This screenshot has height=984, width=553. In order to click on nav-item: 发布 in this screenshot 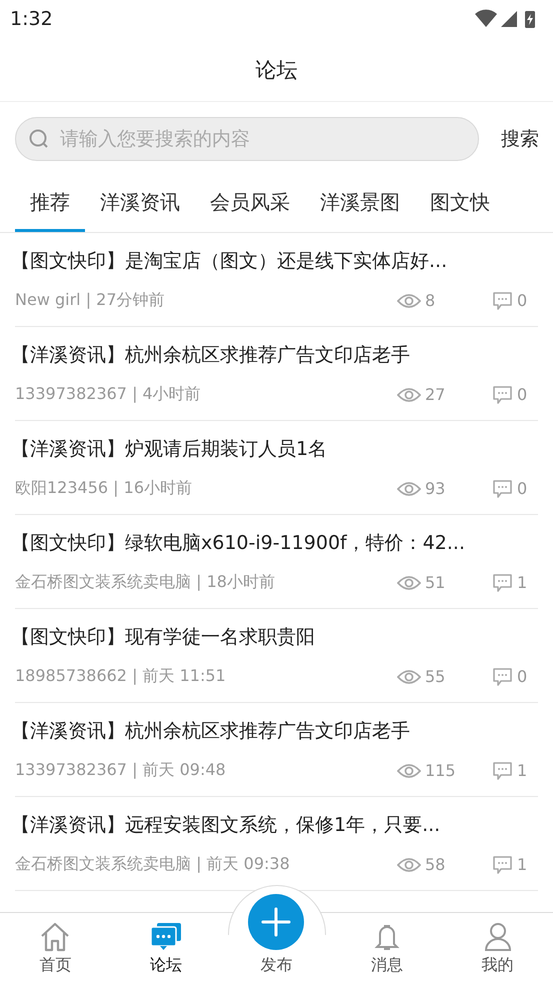, I will do `click(276, 936)`.